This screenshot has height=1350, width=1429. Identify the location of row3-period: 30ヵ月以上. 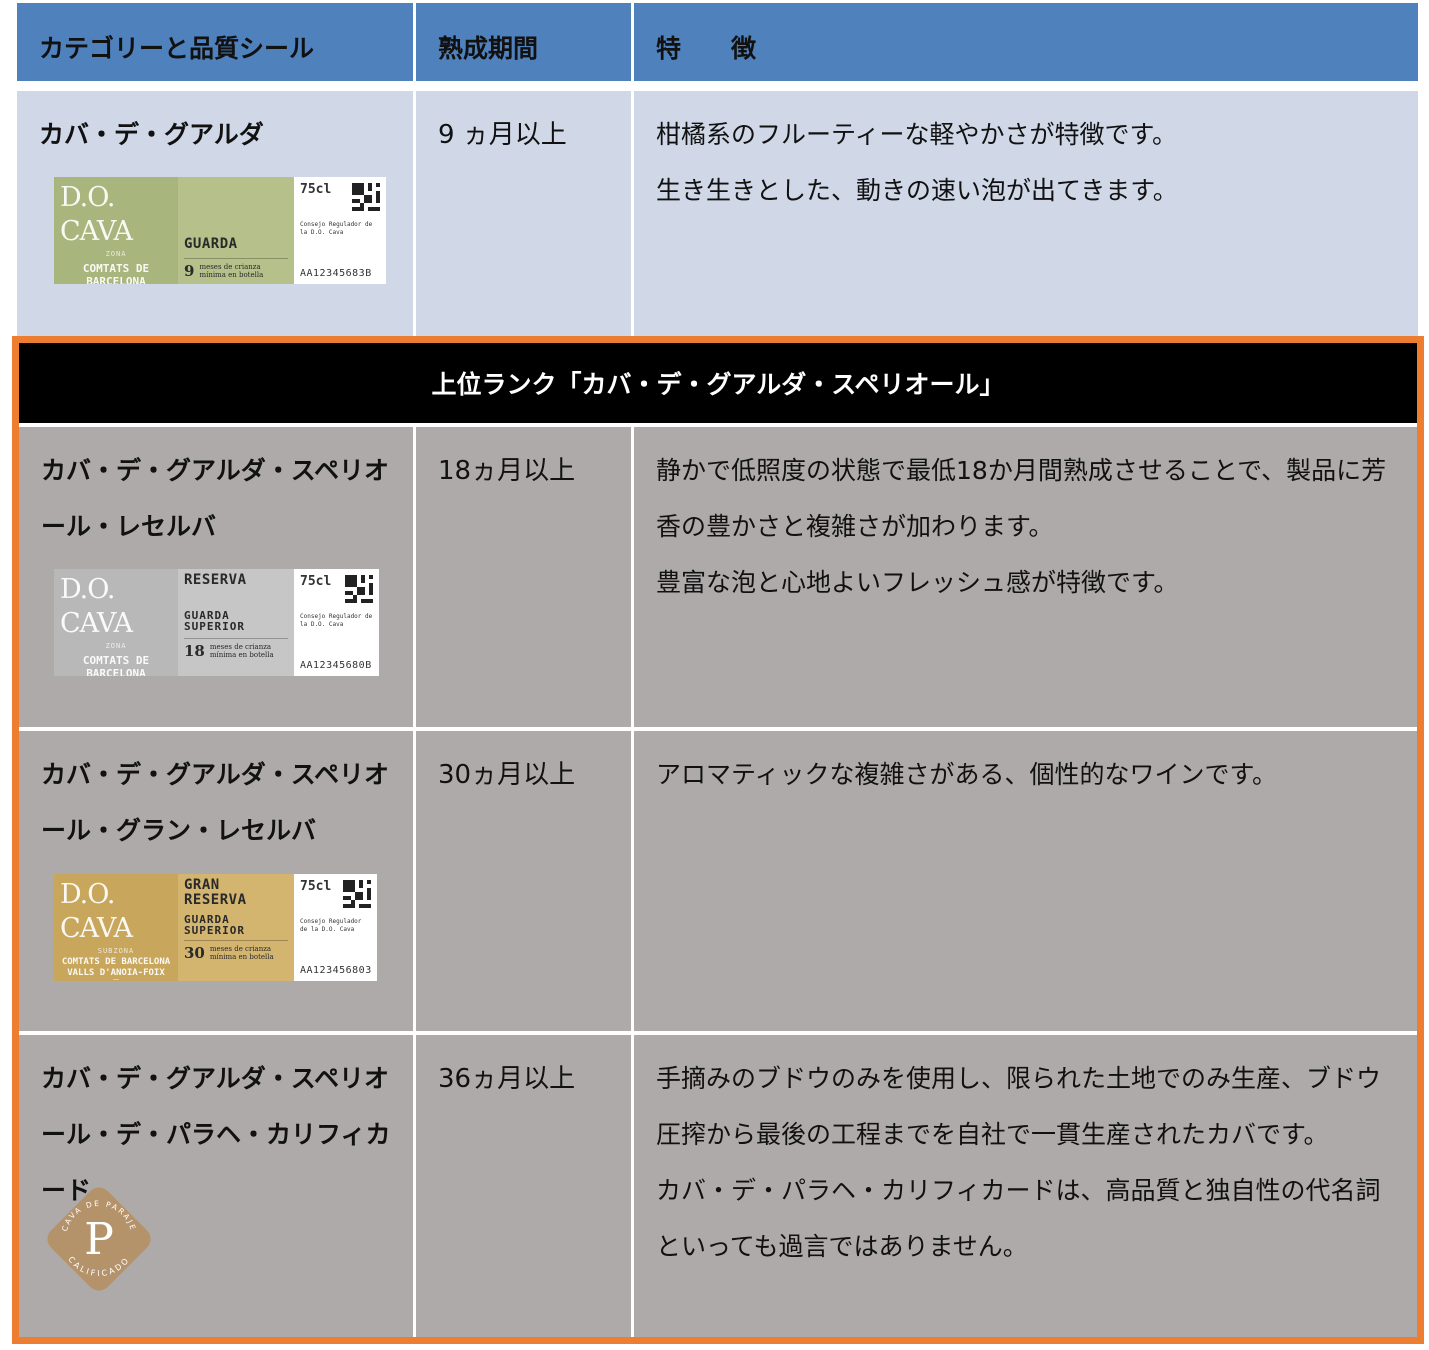
(507, 775).